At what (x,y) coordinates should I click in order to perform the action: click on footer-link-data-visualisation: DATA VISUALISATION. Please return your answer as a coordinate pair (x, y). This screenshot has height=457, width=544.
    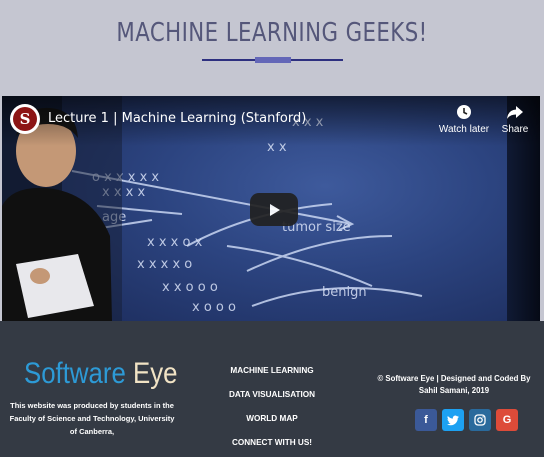
    Looking at the image, I should click on (272, 401).